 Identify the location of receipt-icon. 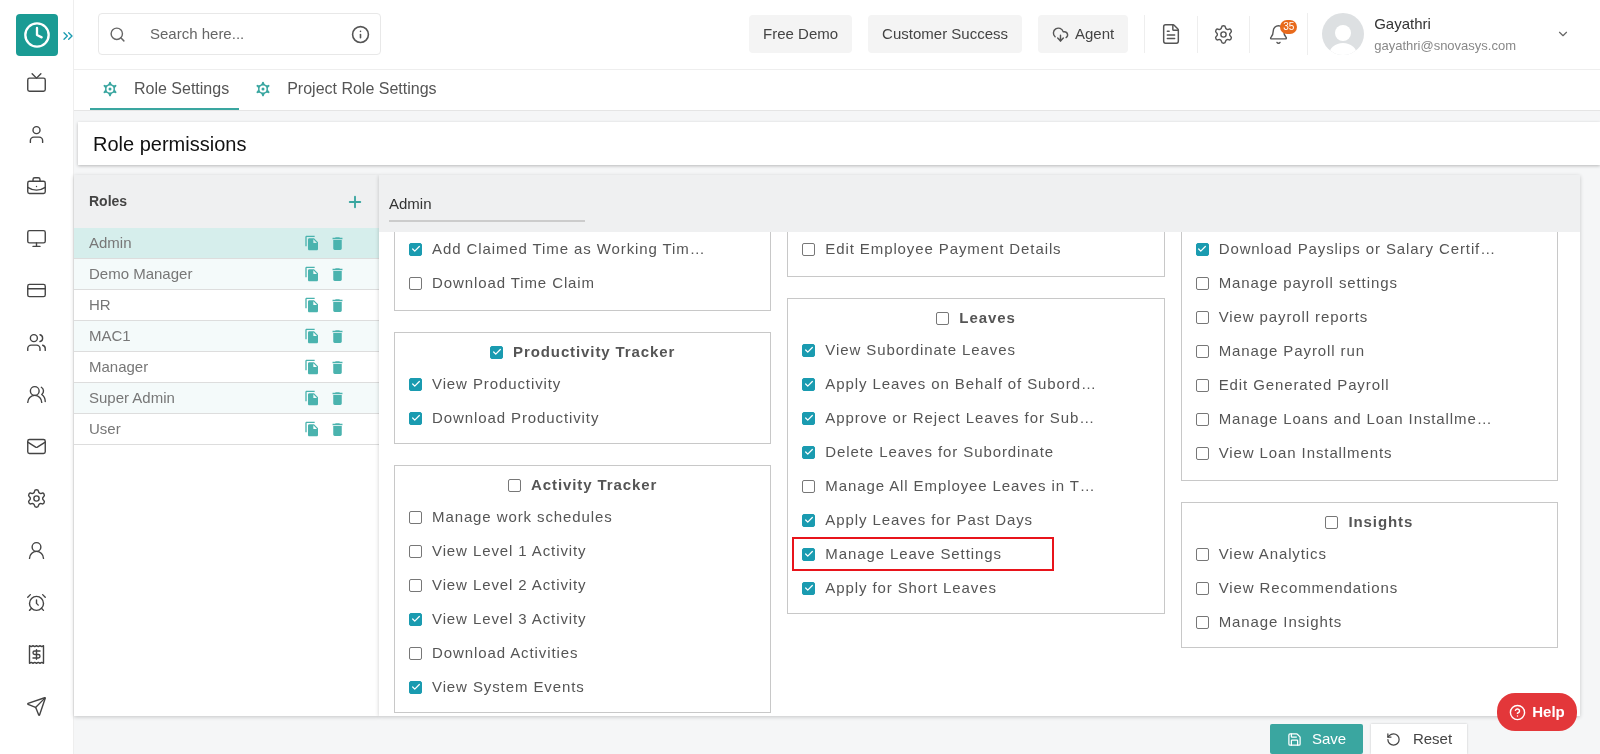
(36, 654).